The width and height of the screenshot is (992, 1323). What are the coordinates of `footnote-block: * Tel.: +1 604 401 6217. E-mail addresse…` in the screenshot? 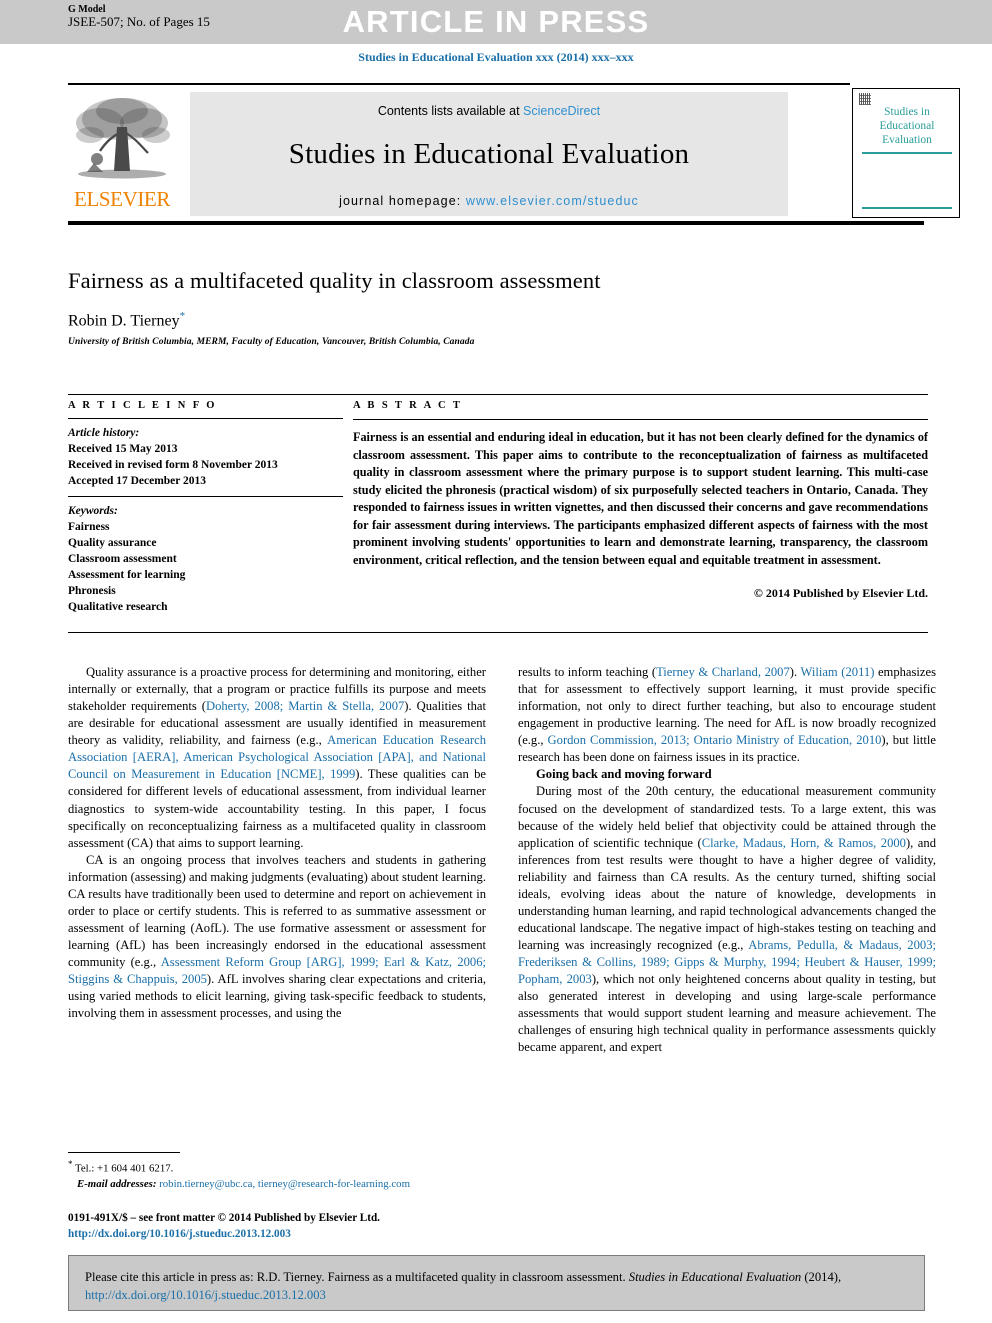 It's located at (277, 1172).